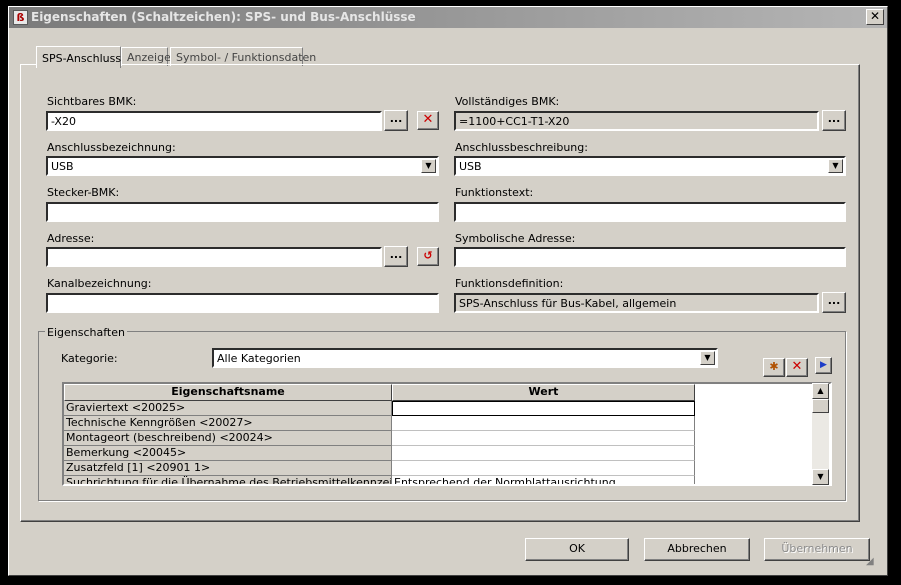  I want to click on delete-x-icon: ✕, so click(428, 119).